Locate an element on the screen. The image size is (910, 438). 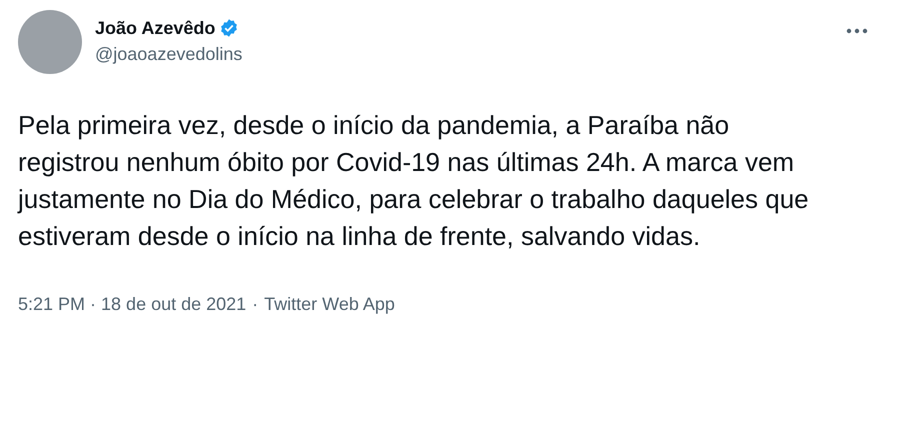
more-options-icon is located at coordinates (857, 31).